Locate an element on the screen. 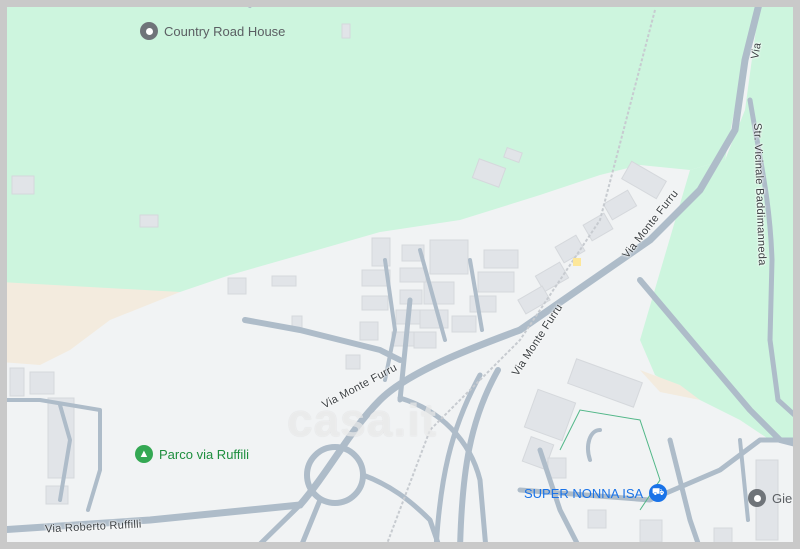 The image size is (800, 549). tree-icon: ▲ is located at coordinates (144, 454).